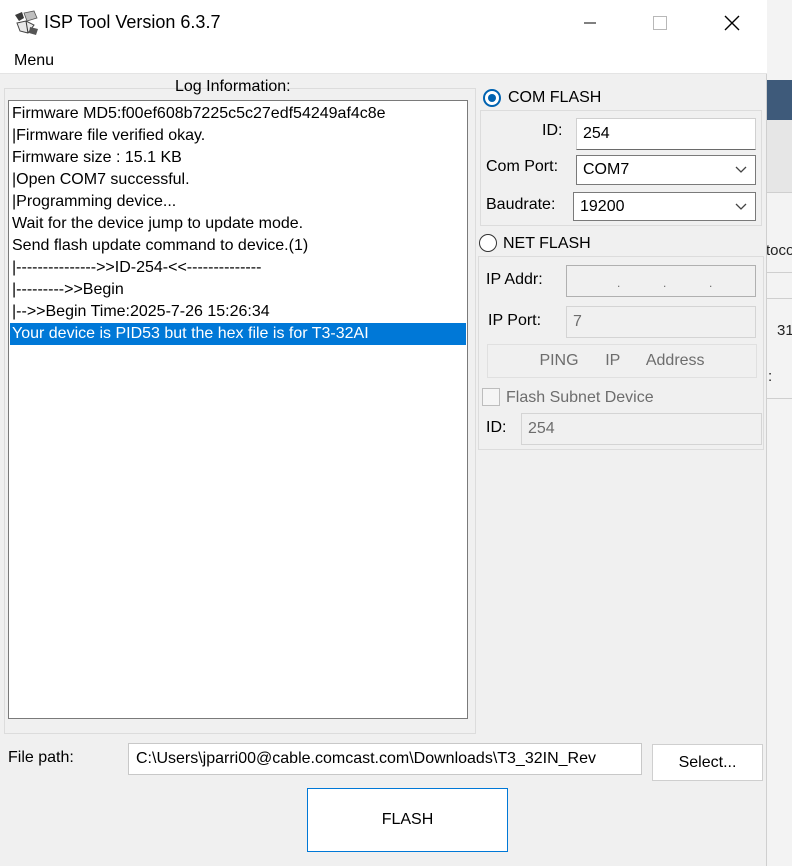  What do you see at coordinates (522, 166) in the screenshot?
I see `com-port-label: Com Port:` at bounding box center [522, 166].